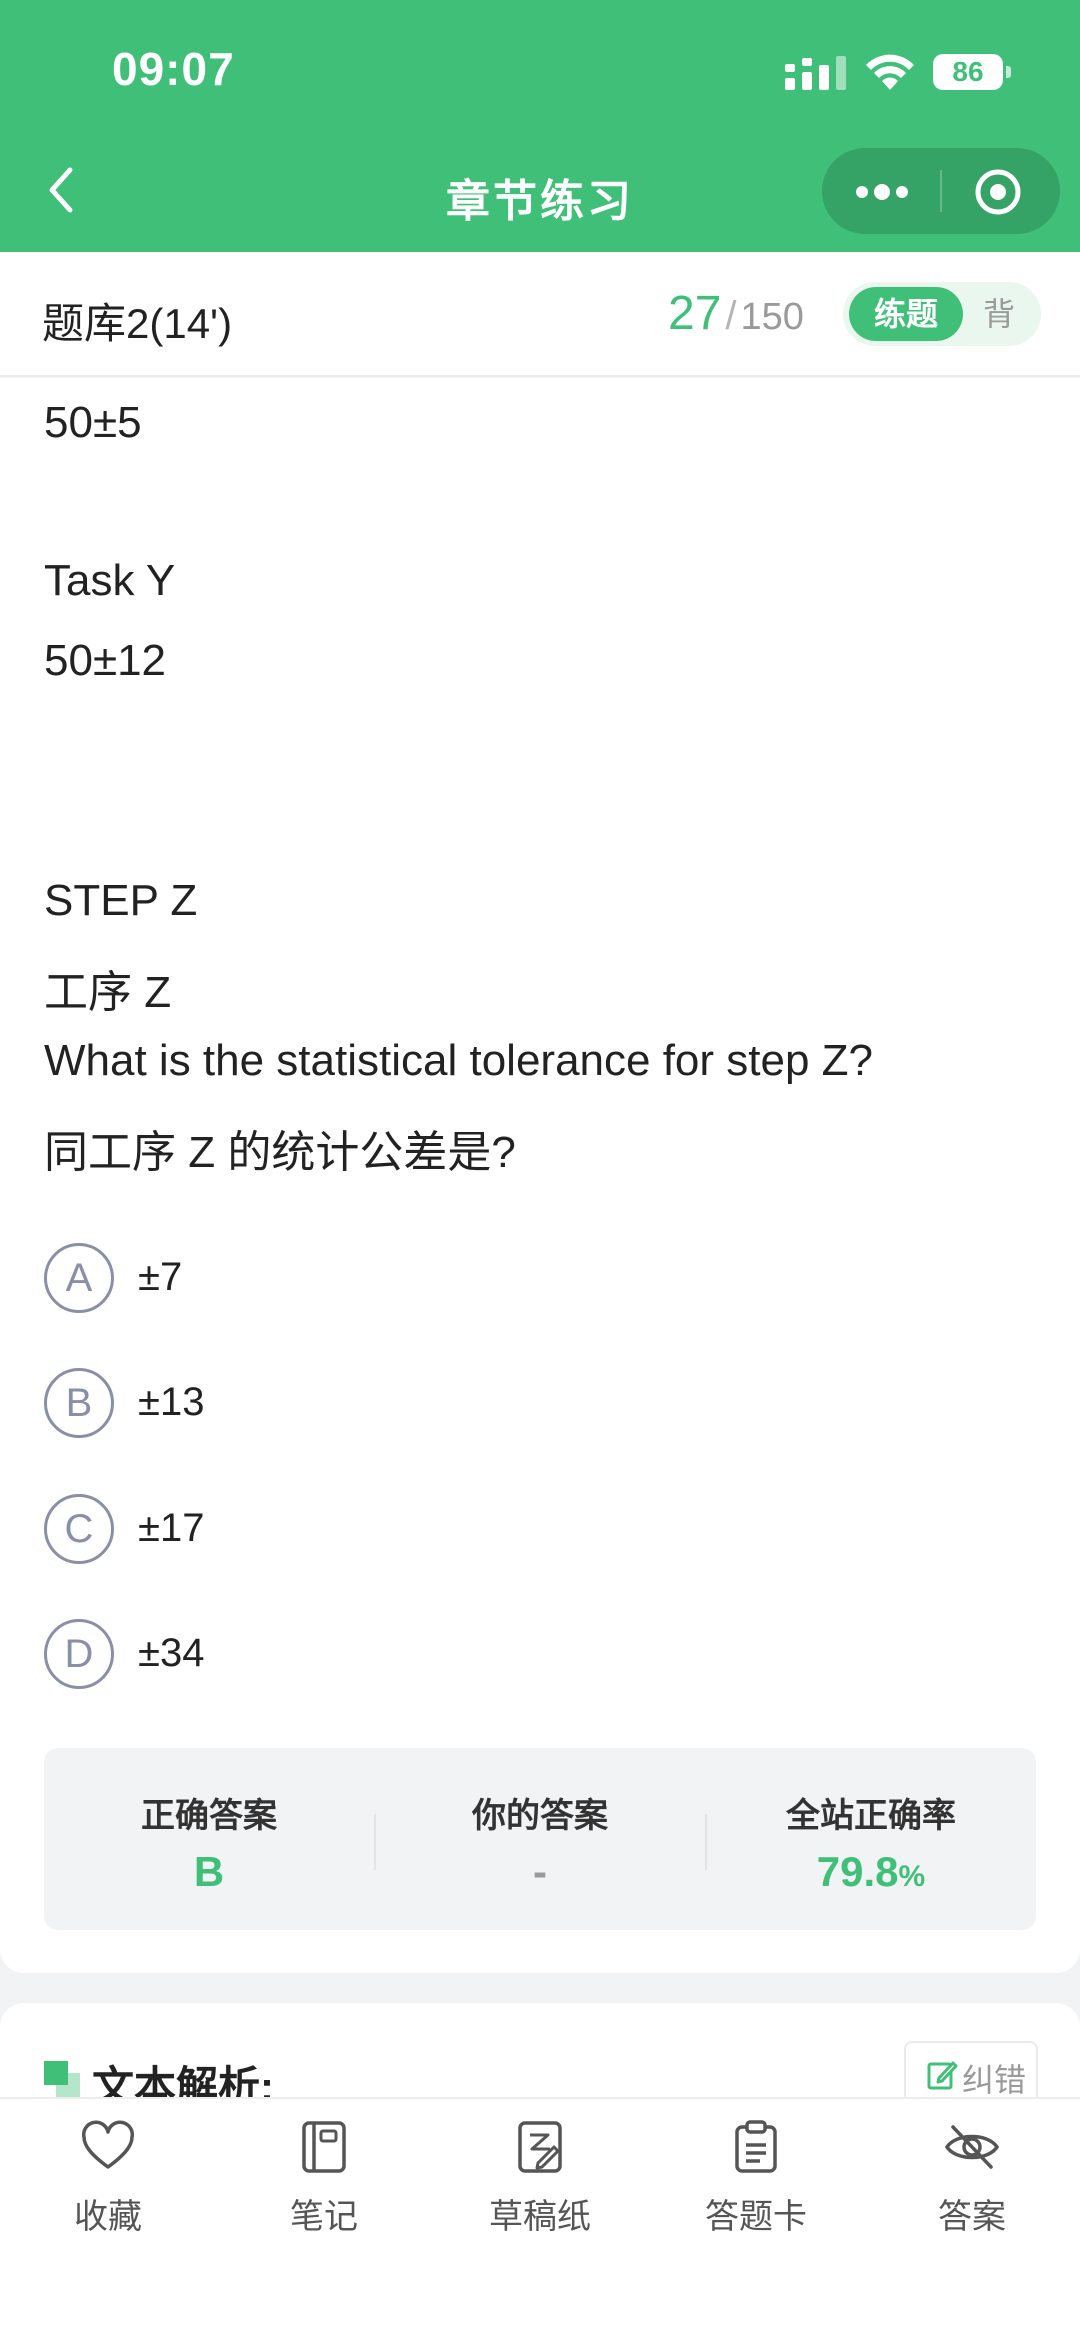 This screenshot has height=2337, width=1080. Describe the element at coordinates (942, 2075) in the screenshot. I see `edit-icon` at that location.